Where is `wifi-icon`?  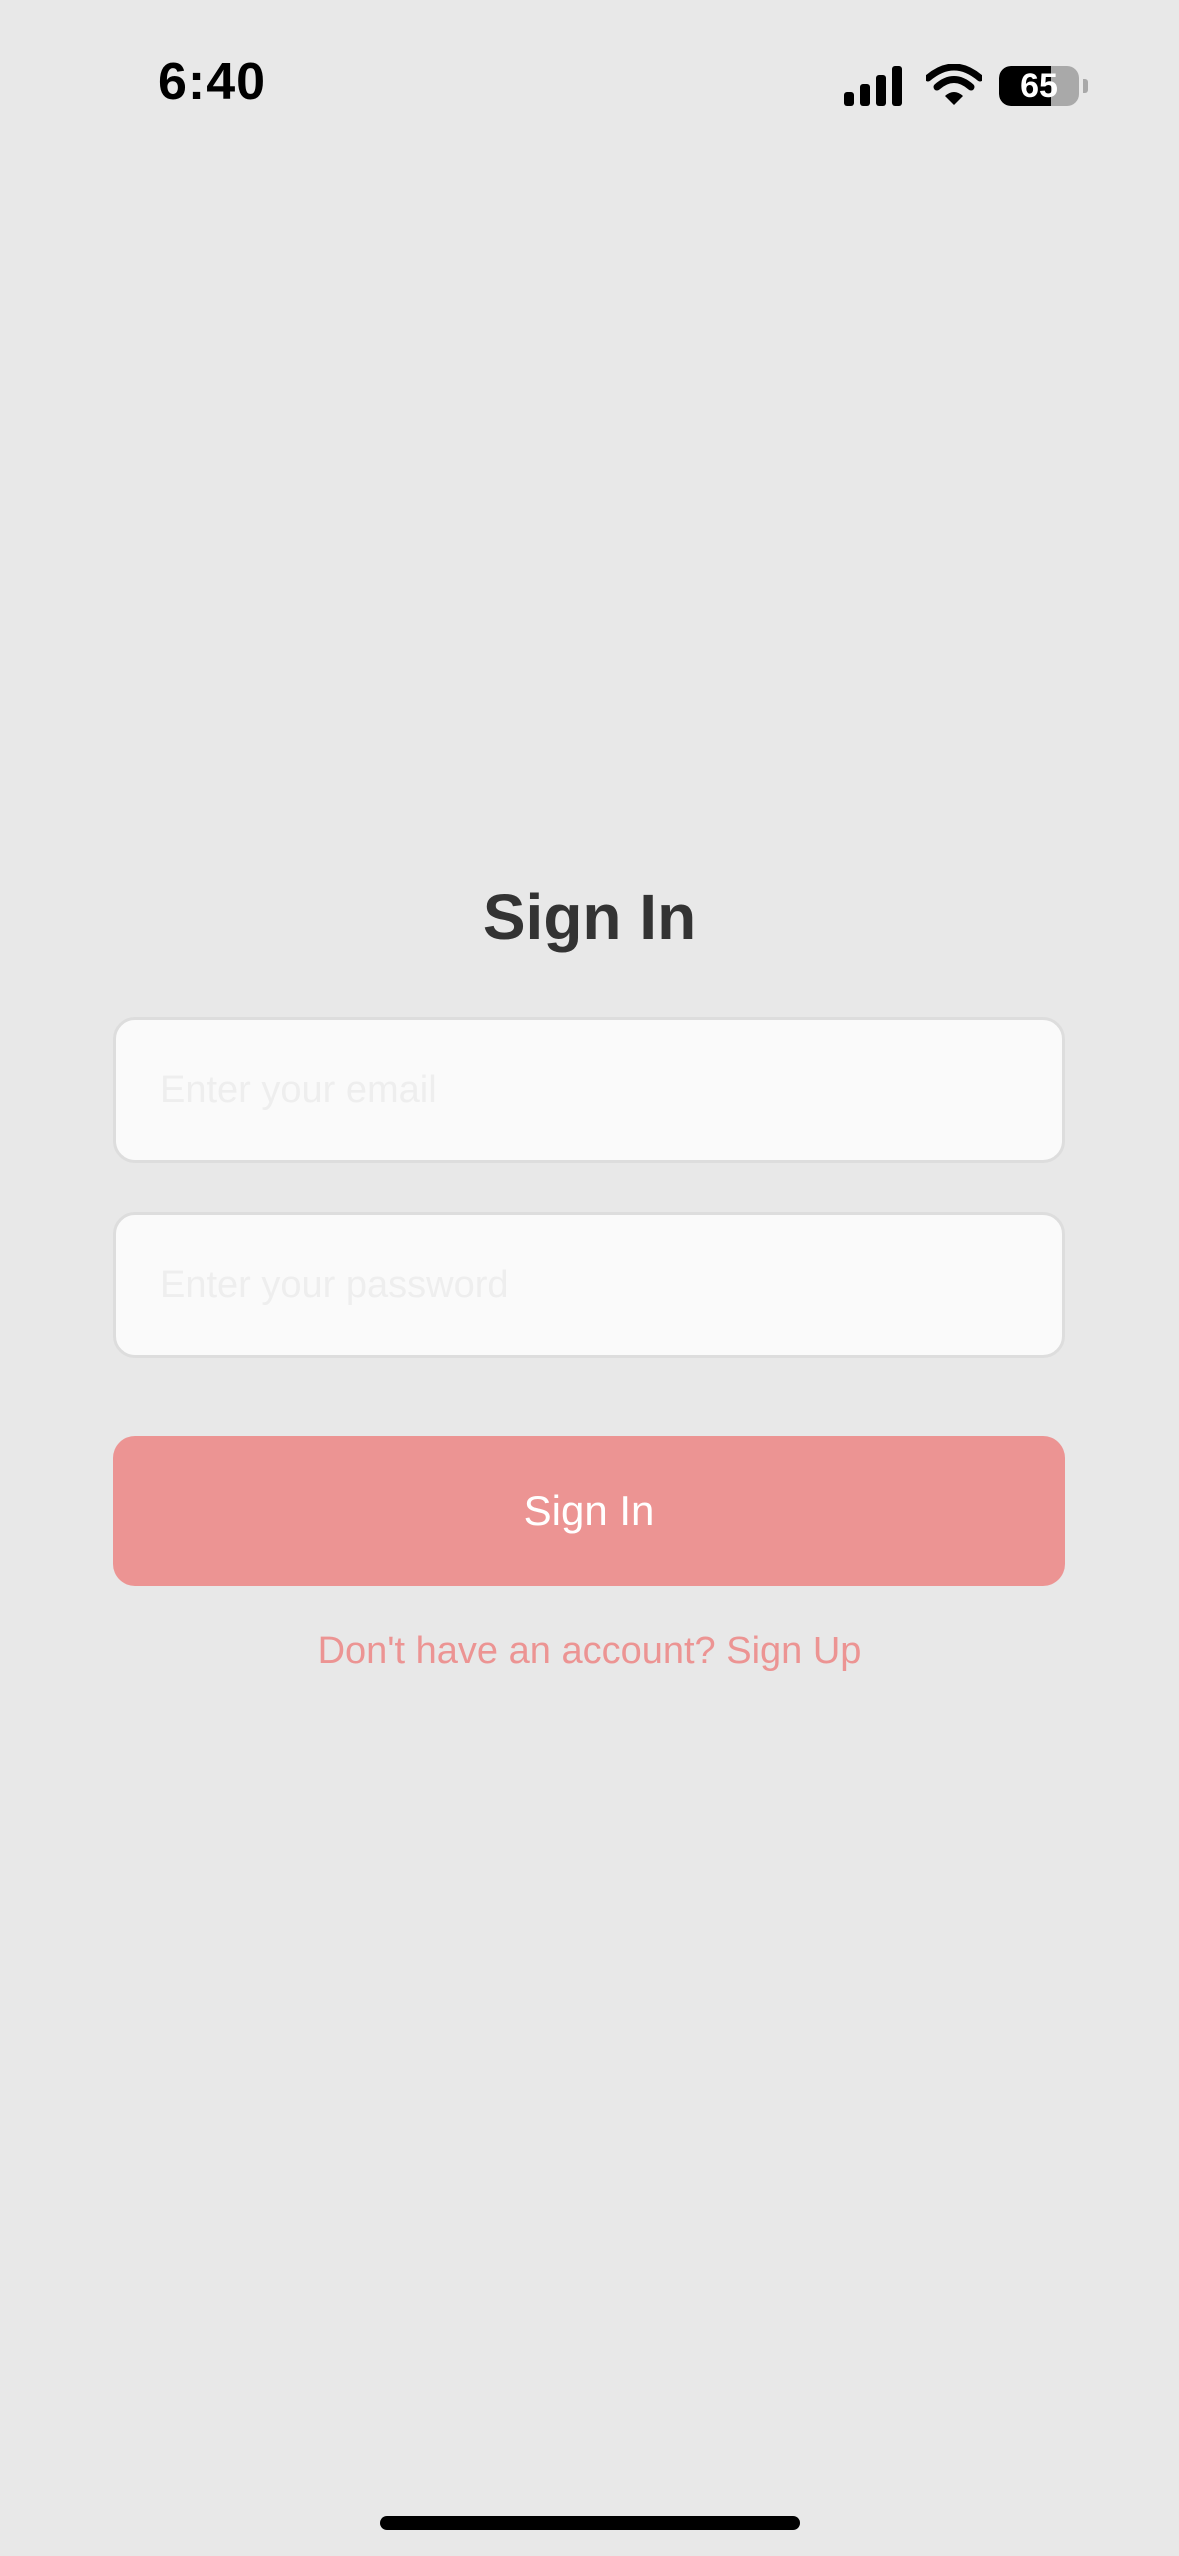 wifi-icon is located at coordinates (954, 84).